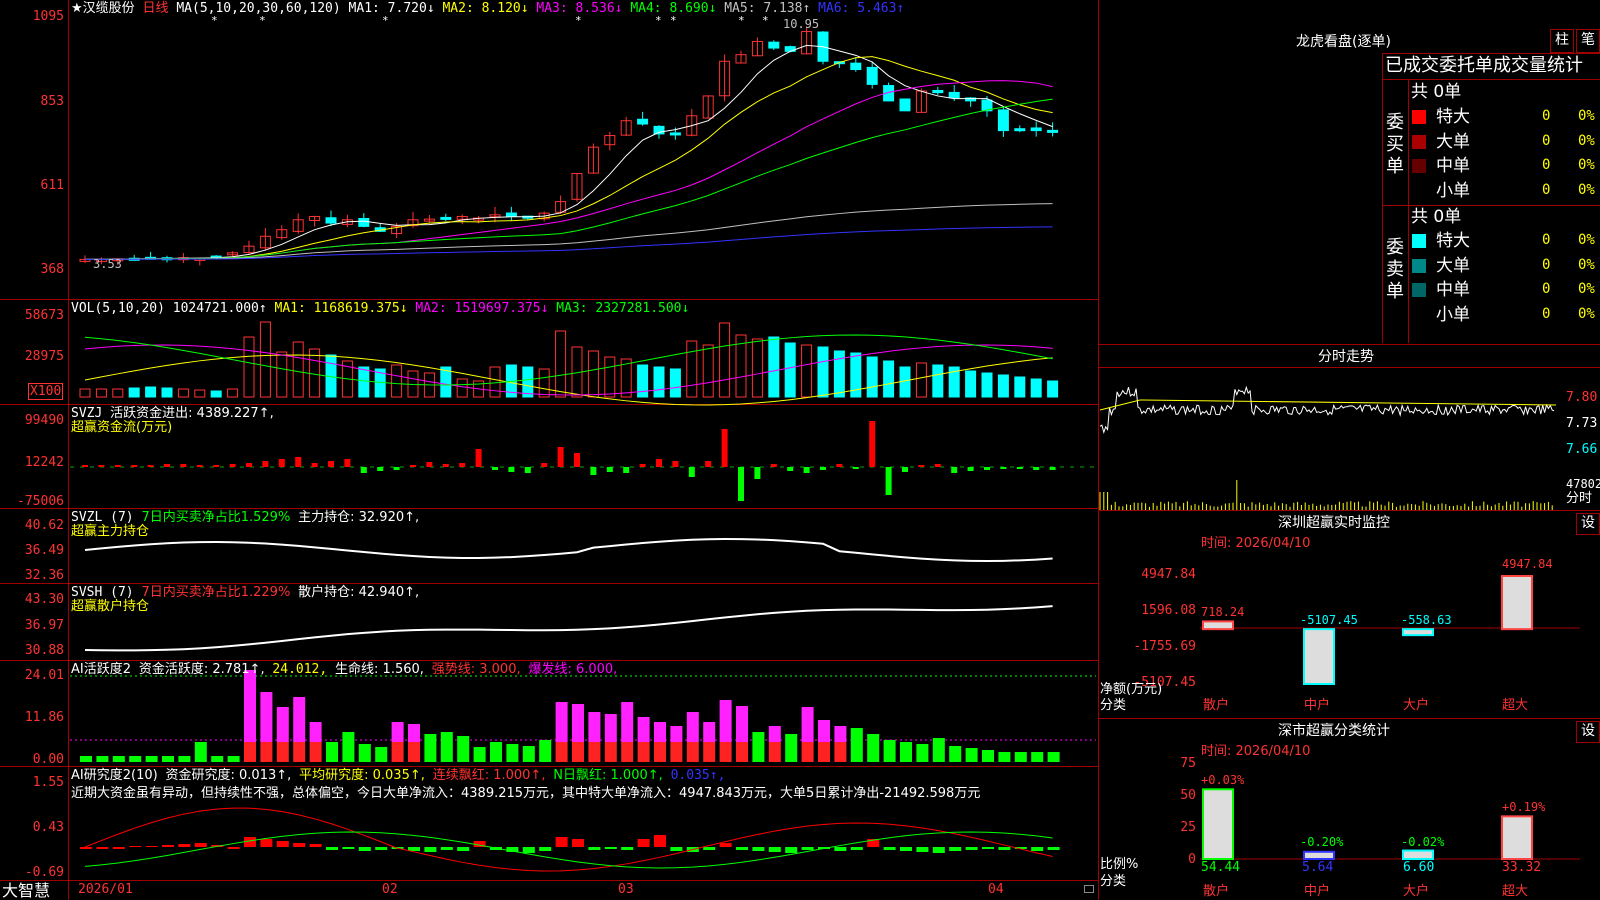 The height and width of the screenshot is (900, 1600). I want to click on price-tick: 853, so click(52, 101).